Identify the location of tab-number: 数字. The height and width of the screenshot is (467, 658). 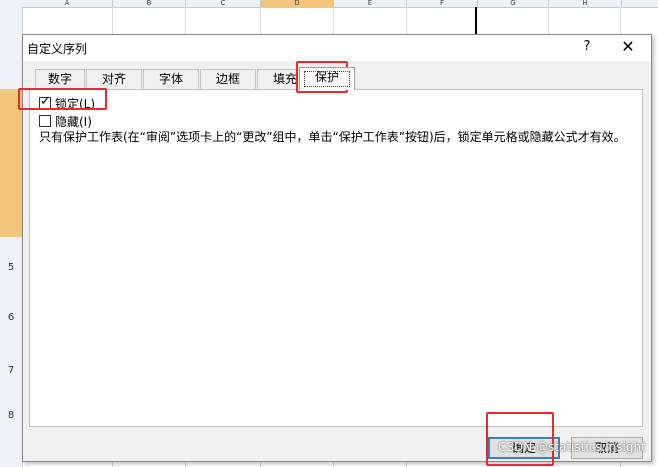
(60, 79).